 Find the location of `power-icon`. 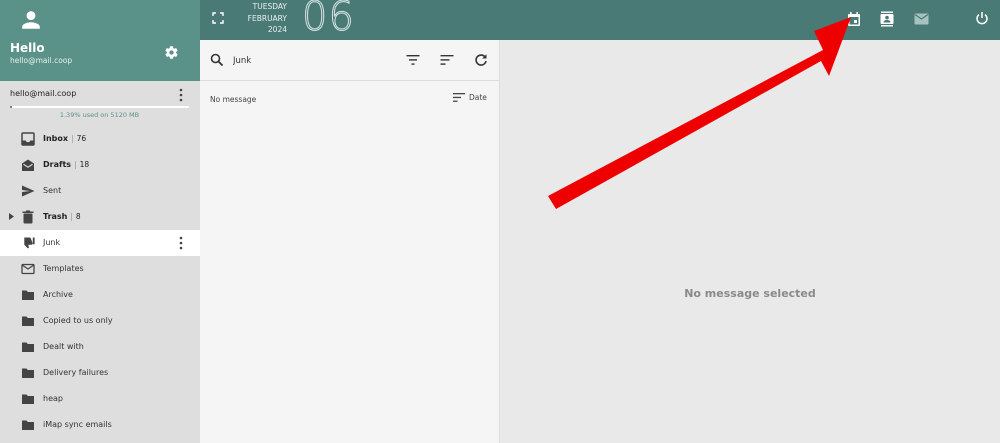

power-icon is located at coordinates (982, 19).